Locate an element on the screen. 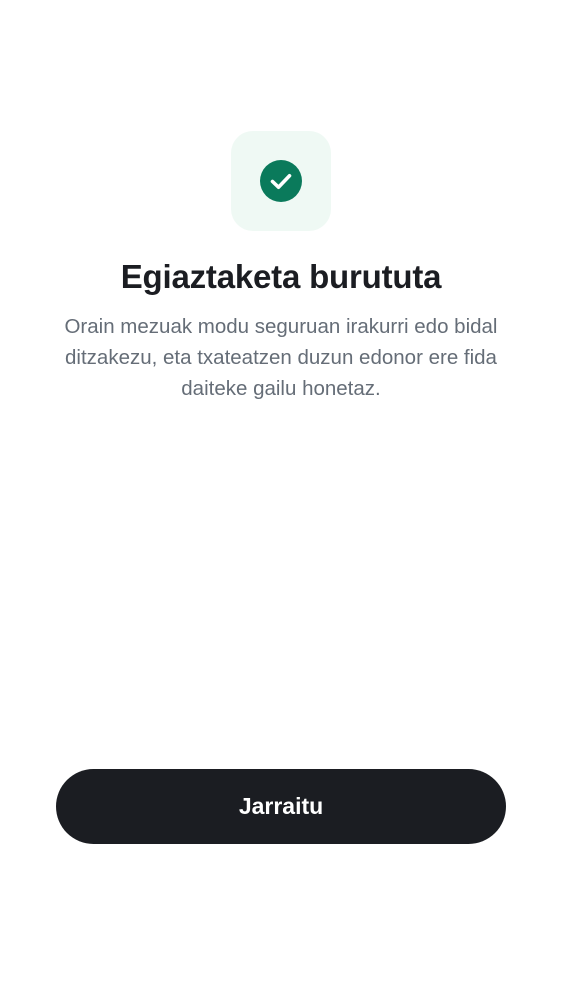 The height and width of the screenshot is (1000, 562). check-circle-icon is located at coordinates (281, 181).